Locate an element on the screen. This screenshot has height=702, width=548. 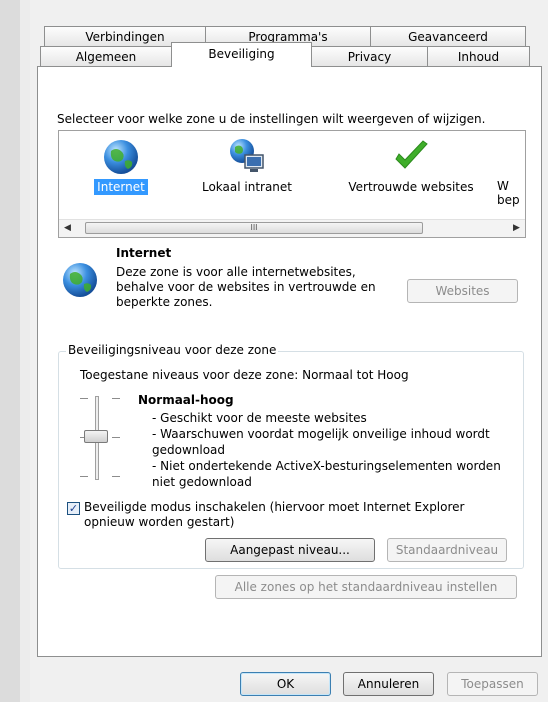
zone-list-scrollbar: ◀ III ▶ is located at coordinates (292, 228).